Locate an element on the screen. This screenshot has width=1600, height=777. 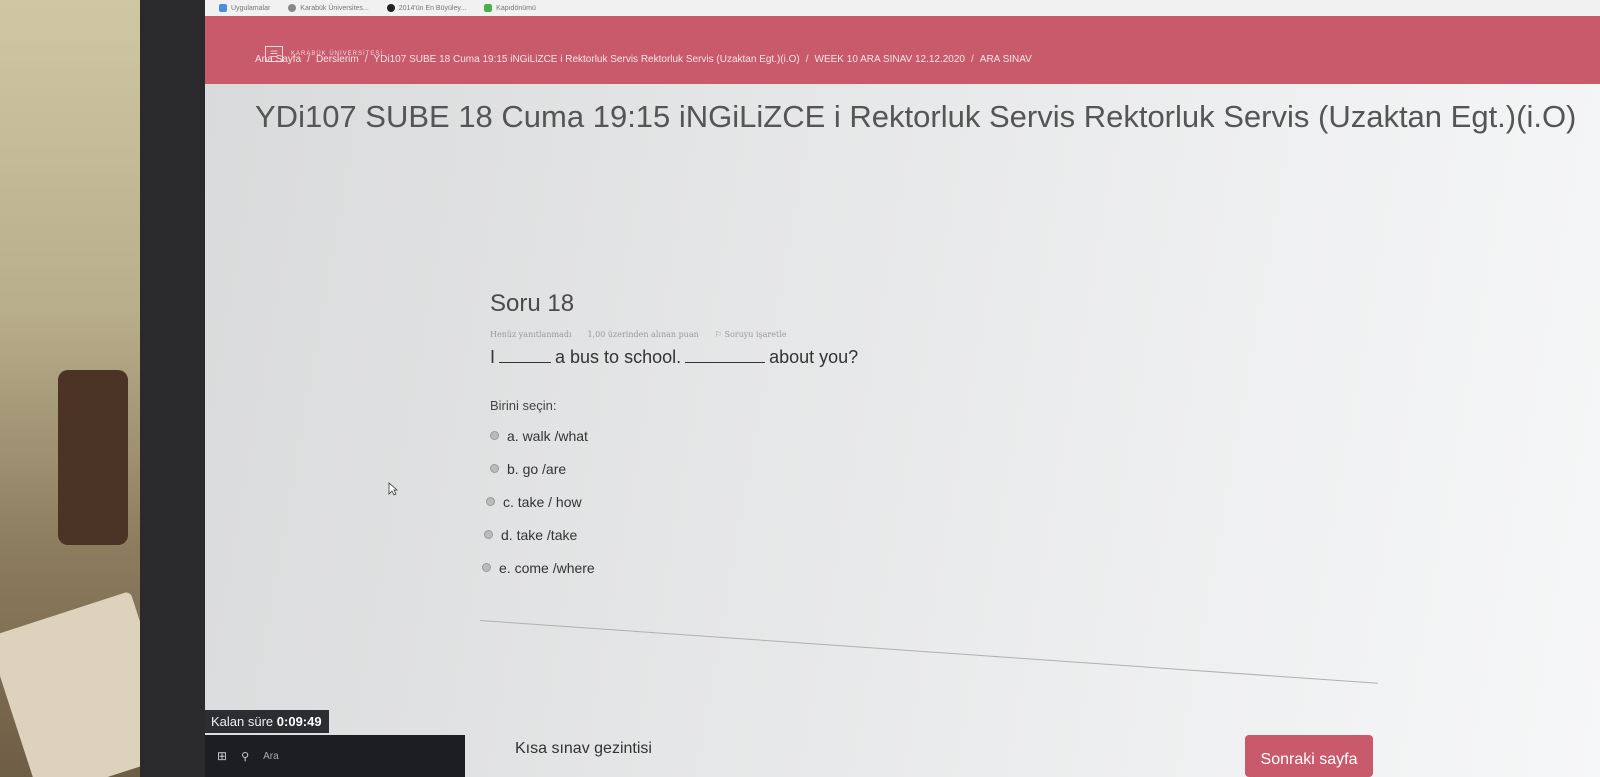
option-label: a. walk /what is located at coordinates (547, 436).